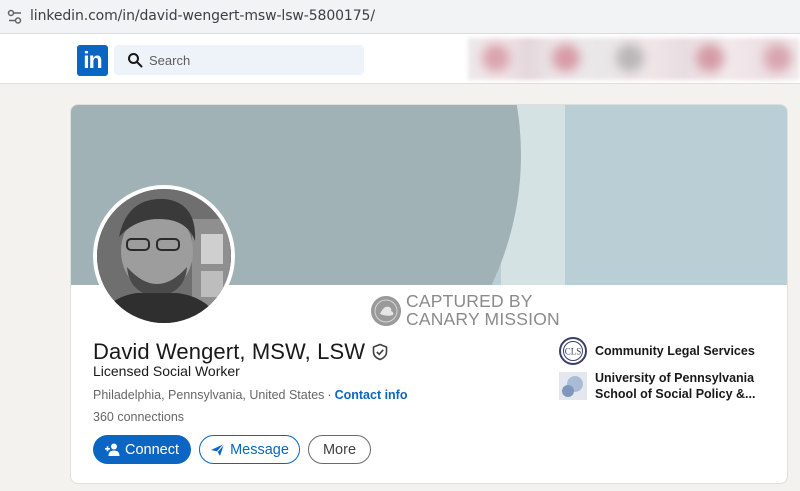 Image resolution: width=800 pixels, height=491 pixels. What do you see at coordinates (92, 60) in the screenshot?
I see `linkedin-logo: in` at bounding box center [92, 60].